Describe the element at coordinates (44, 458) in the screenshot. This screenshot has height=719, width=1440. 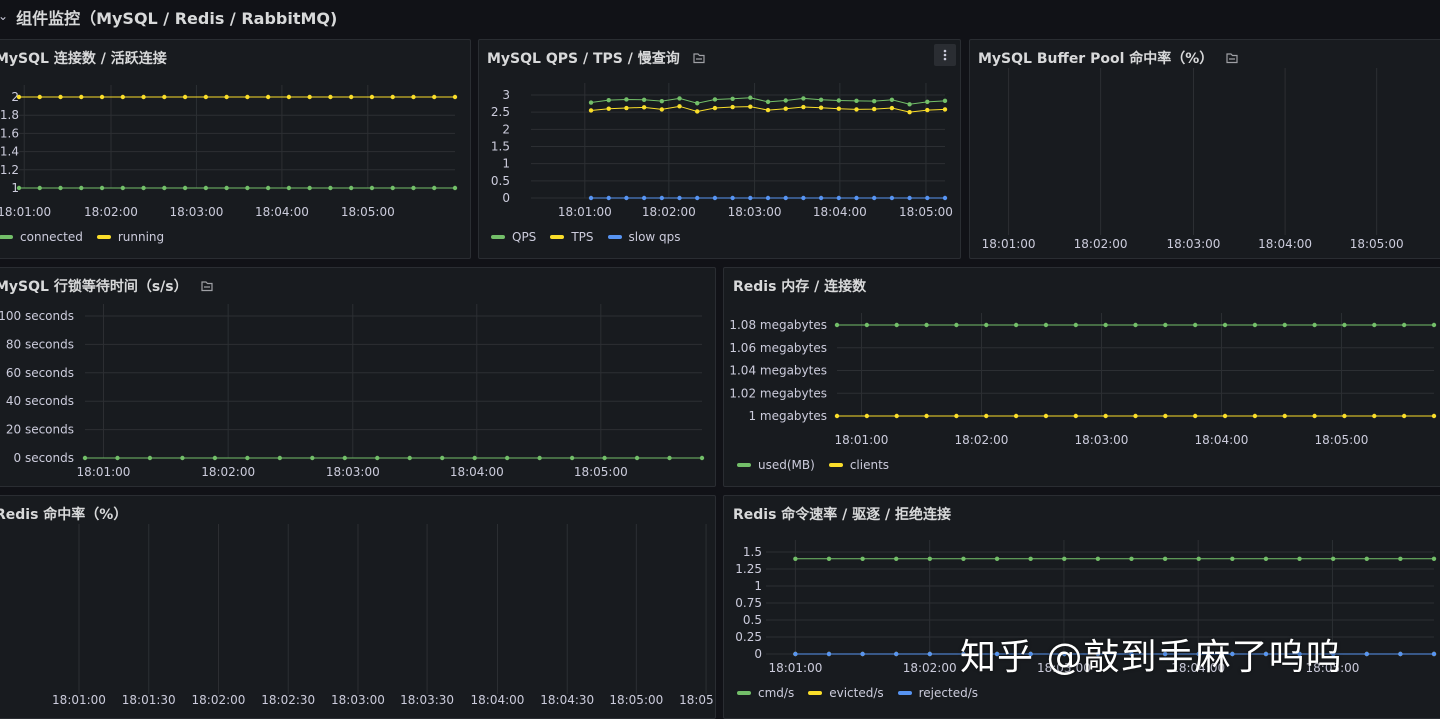
I see `y-tick-label: 0 seconds` at that location.